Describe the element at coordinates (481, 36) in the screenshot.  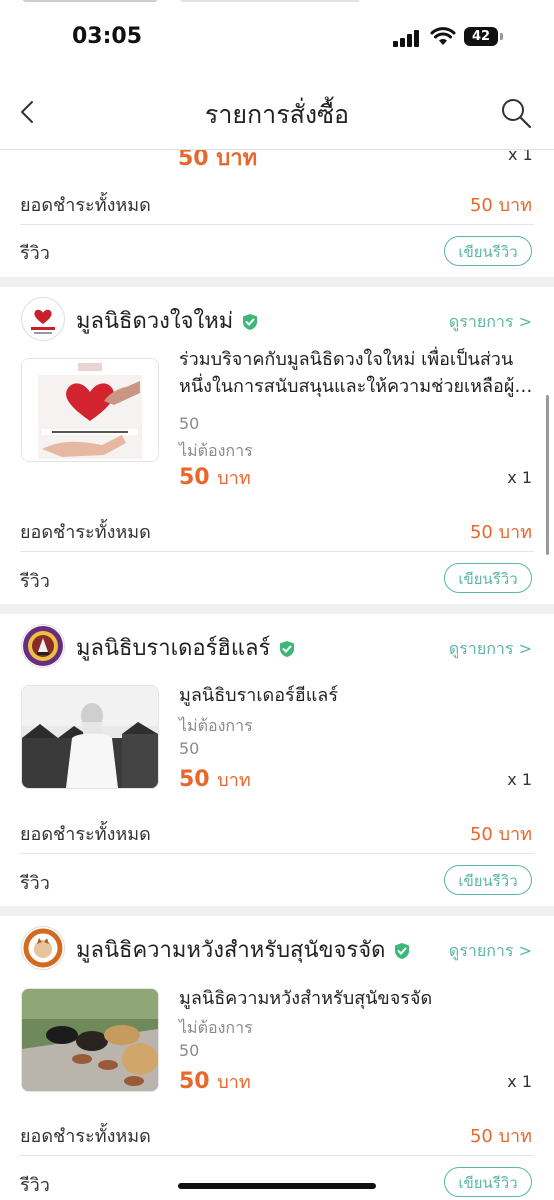
I see `battery-level: 42` at that location.